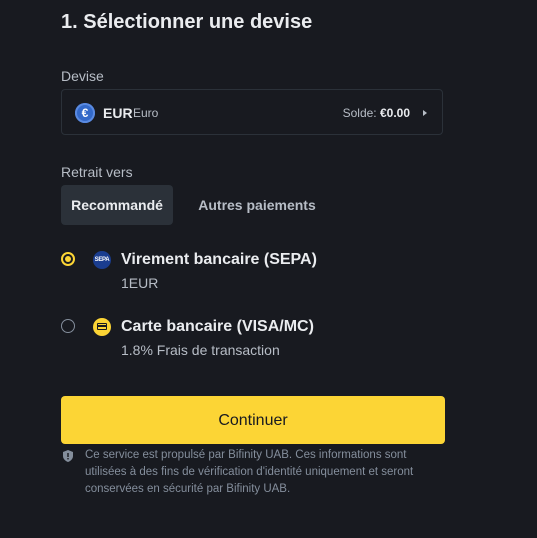 This screenshot has height=538, width=537. What do you see at coordinates (252, 112) in the screenshot?
I see `currency-select: € EUR Euro Solde: €0.00` at bounding box center [252, 112].